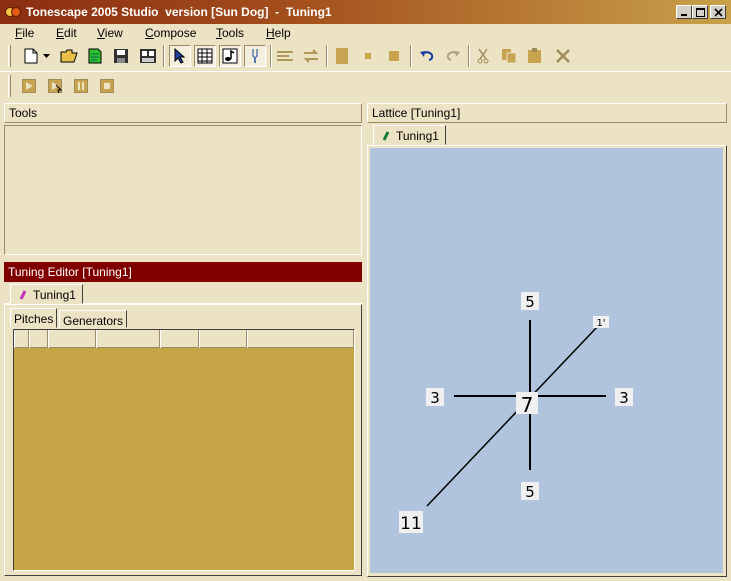 This screenshot has height=581, width=731. What do you see at coordinates (513, 415) in the screenshot?
I see `lattice-edge-diagonal` at bounding box center [513, 415].